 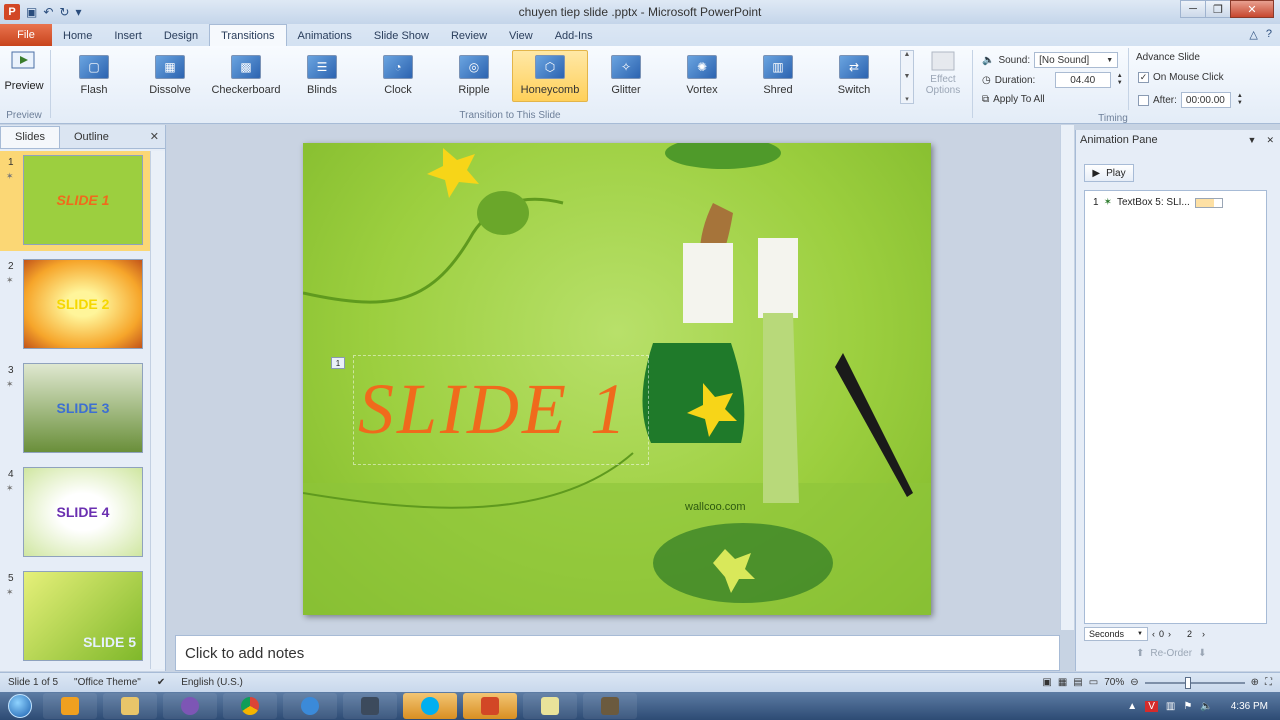 I want to click on fit-slide-icon: ⛶, so click(x=1268, y=682).